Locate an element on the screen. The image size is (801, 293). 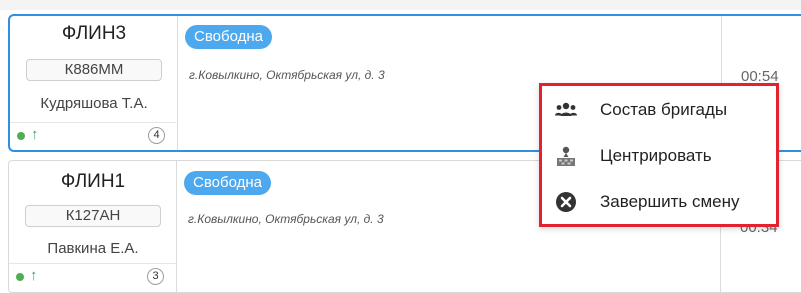
unit-status-row: ↑ 4 is located at coordinates (94, 135).